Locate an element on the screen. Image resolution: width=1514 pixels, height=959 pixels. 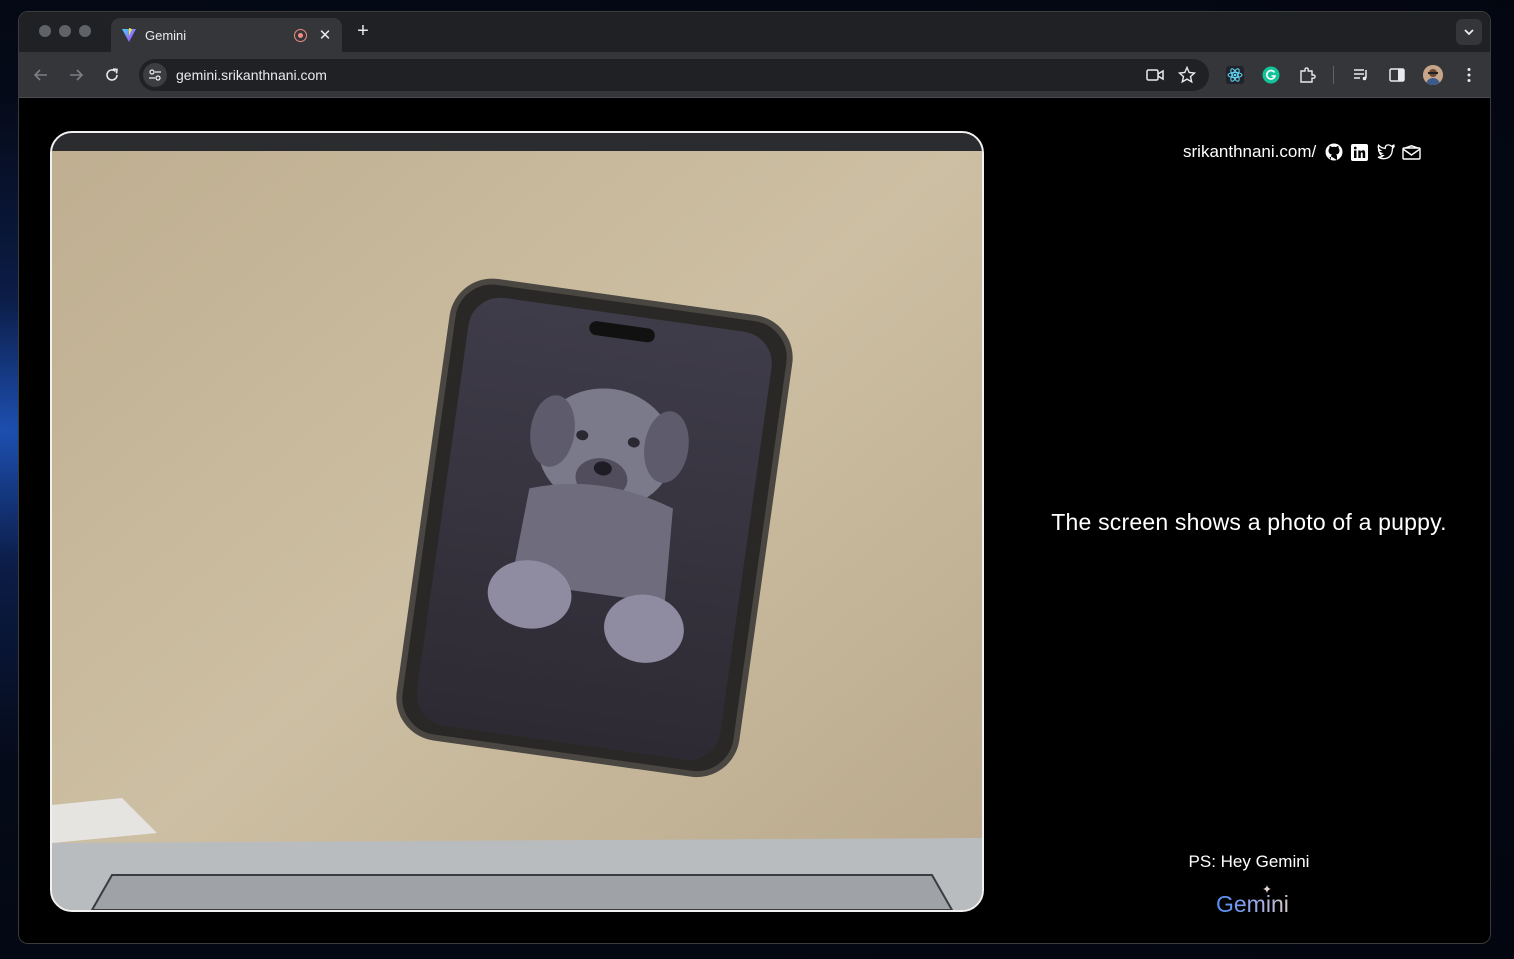
tab-gemini: Gemini ✕ is located at coordinates (226, 35).